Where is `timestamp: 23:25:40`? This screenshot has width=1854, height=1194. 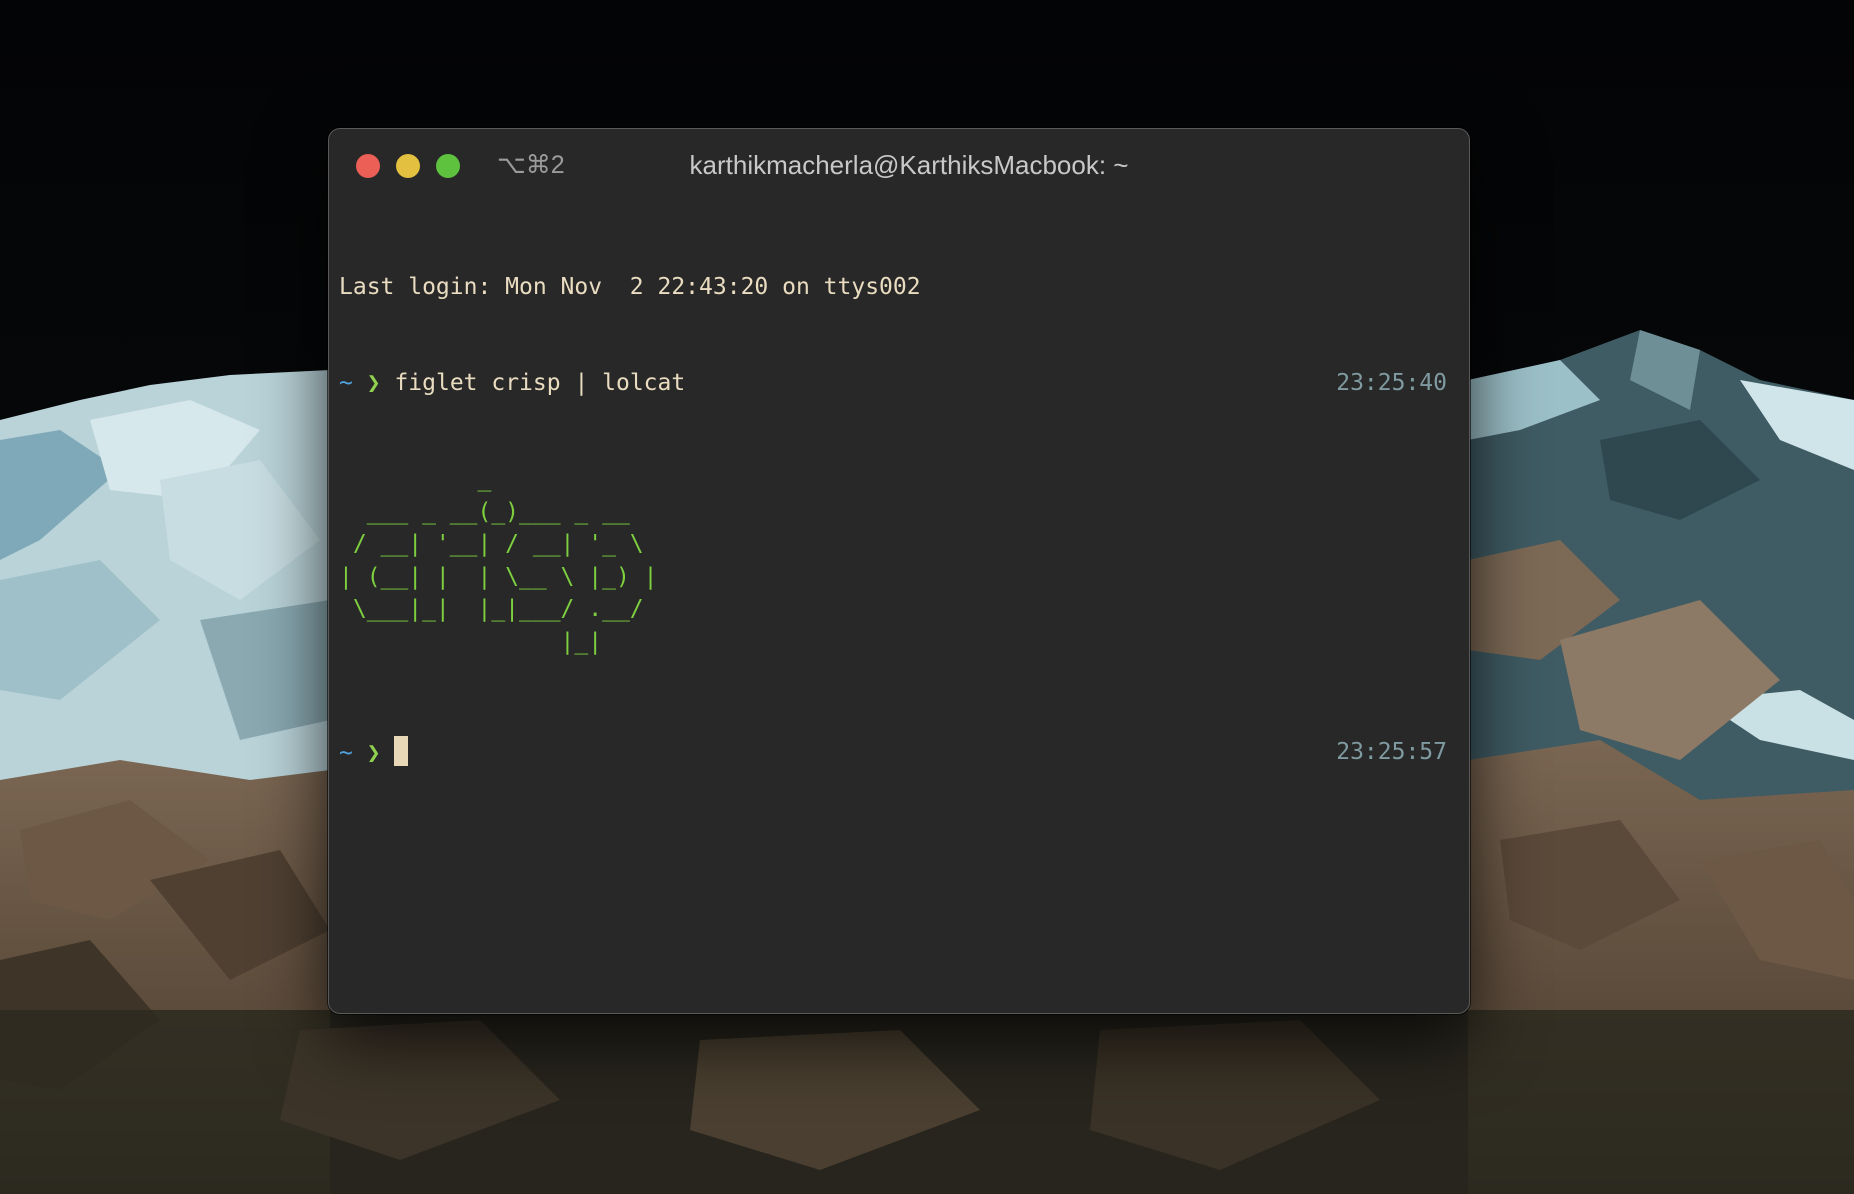
timestamp: 23:25:40 is located at coordinates (1391, 383).